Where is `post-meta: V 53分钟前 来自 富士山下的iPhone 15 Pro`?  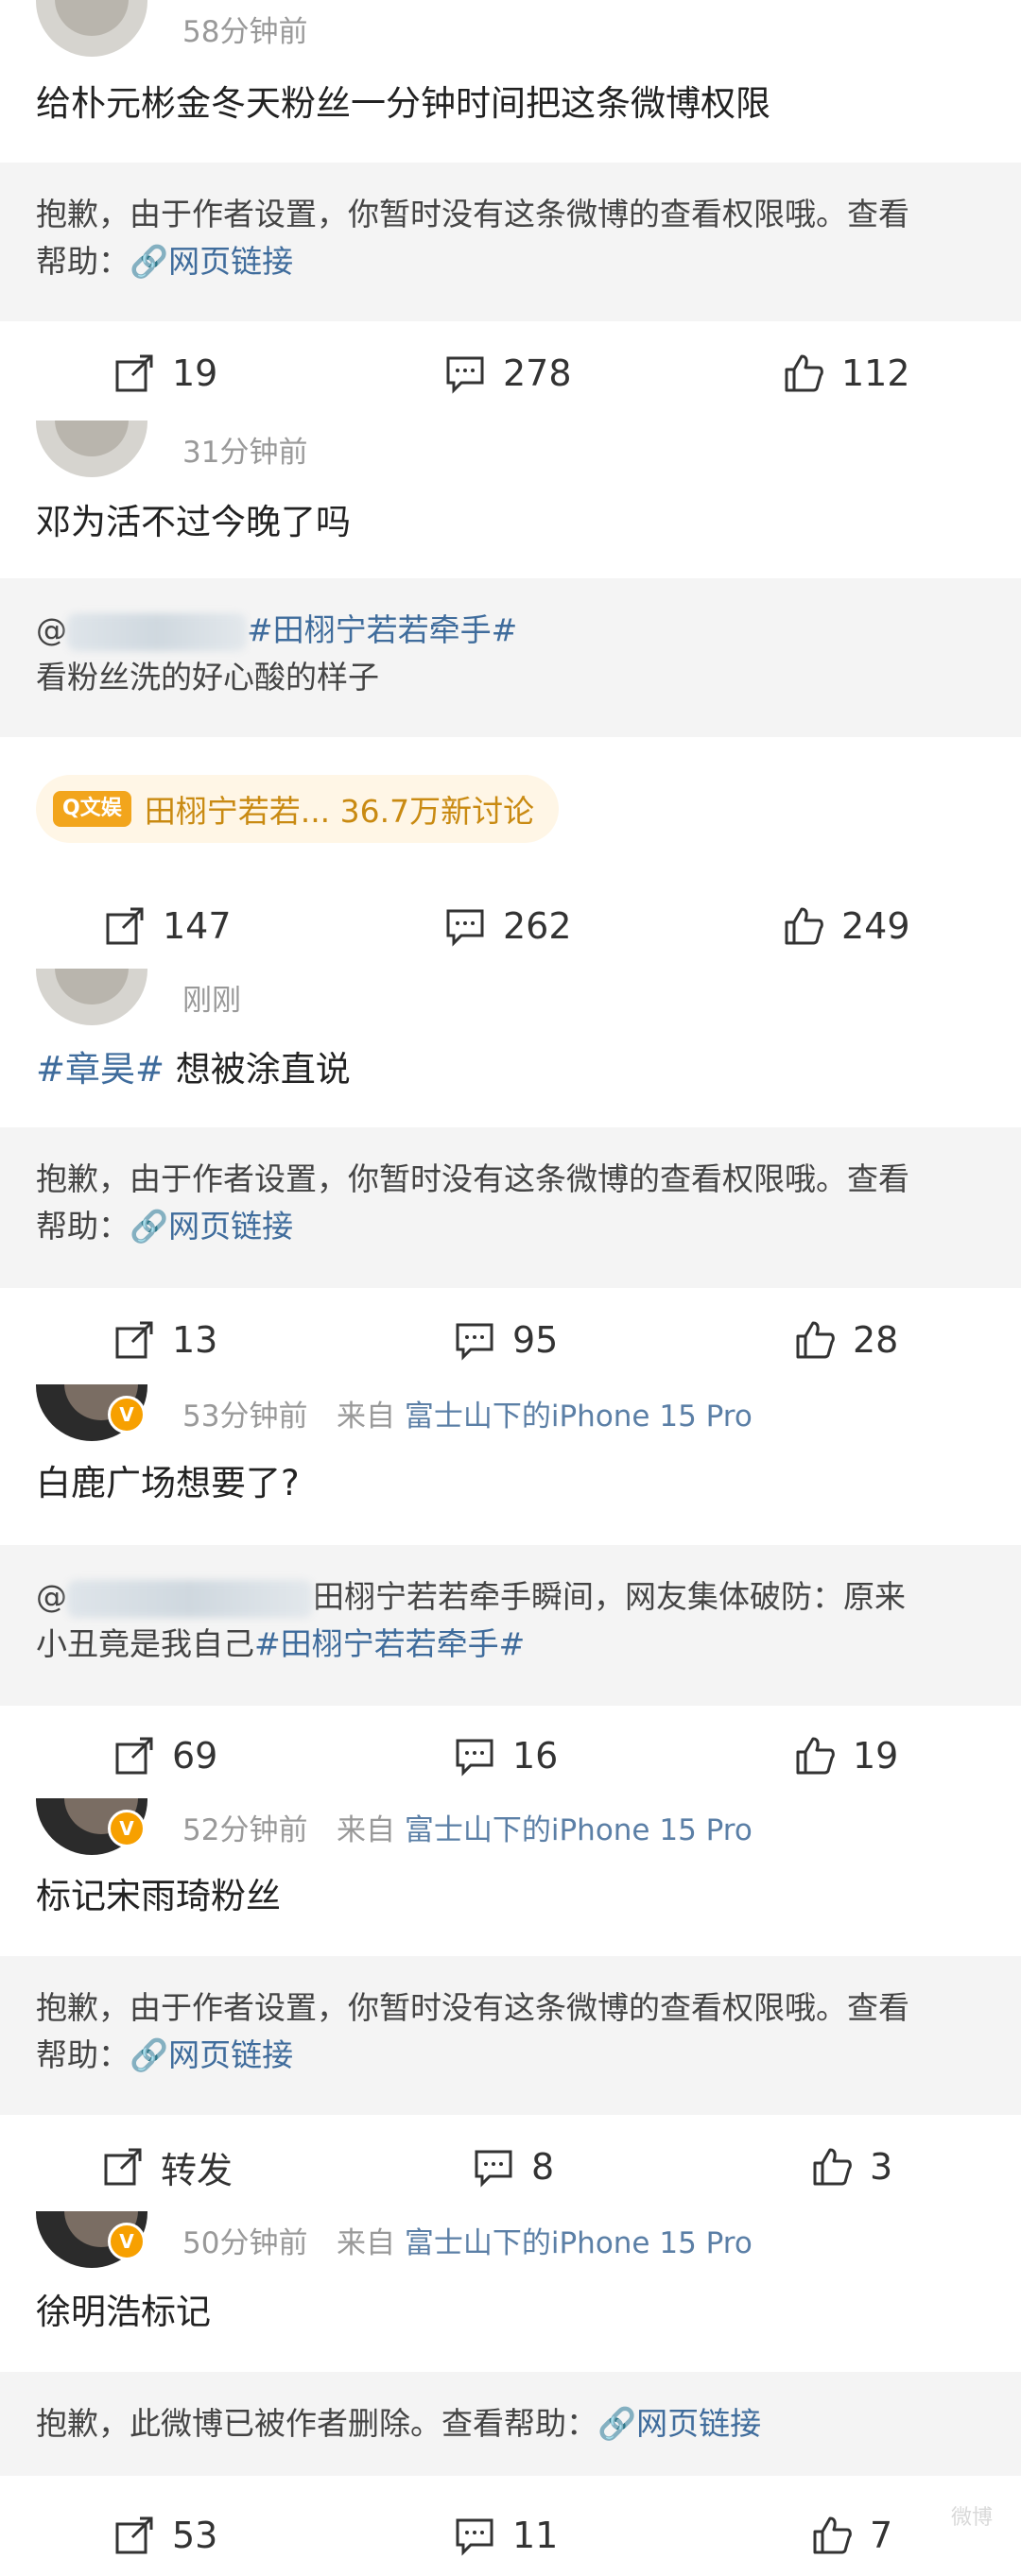 post-meta: V 53分钟前 来自 富士山下的iPhone 15 Pro is located at coordinates (510, 1412).